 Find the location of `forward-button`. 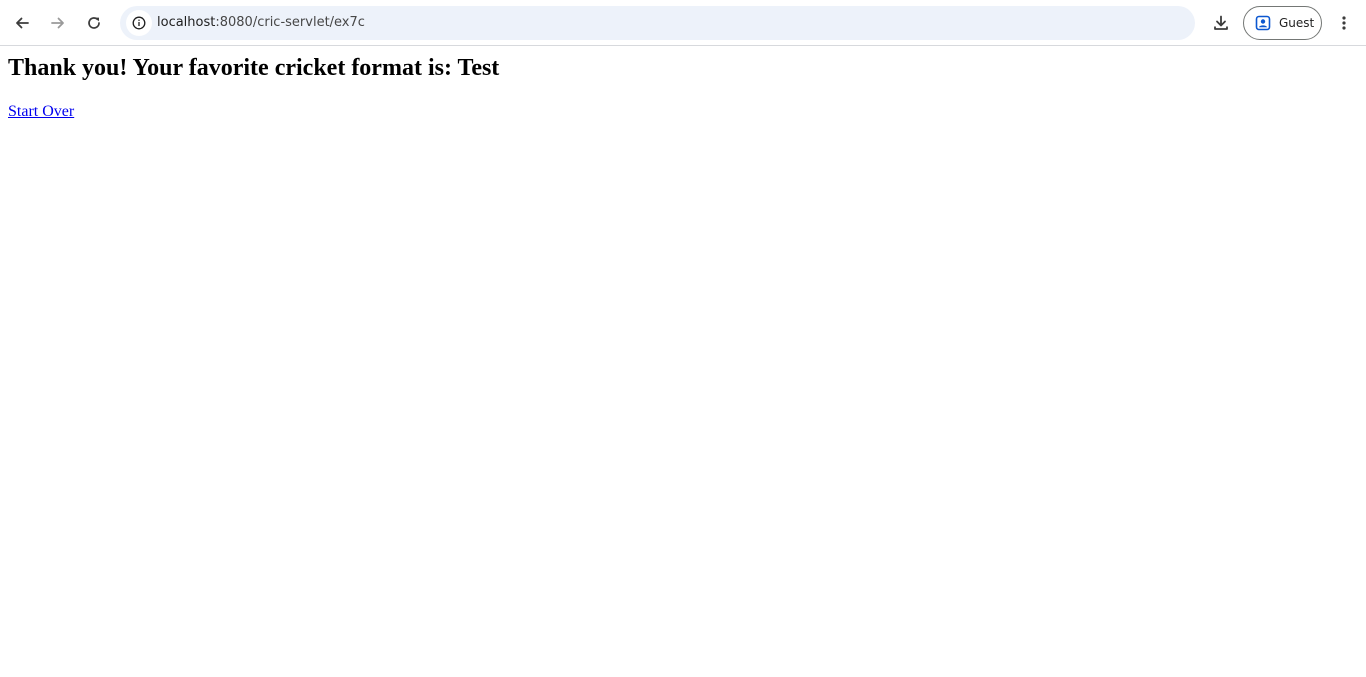

forward-button is located at coordinates (58, 23).